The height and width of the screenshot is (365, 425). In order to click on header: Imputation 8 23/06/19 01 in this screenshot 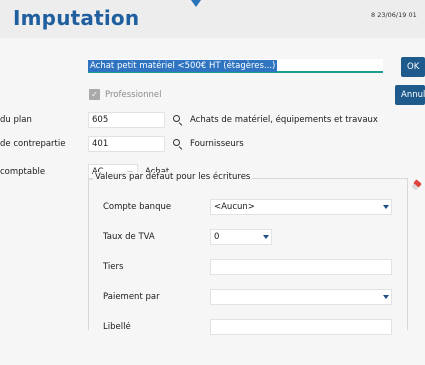, I will do `click(212, 19)`.